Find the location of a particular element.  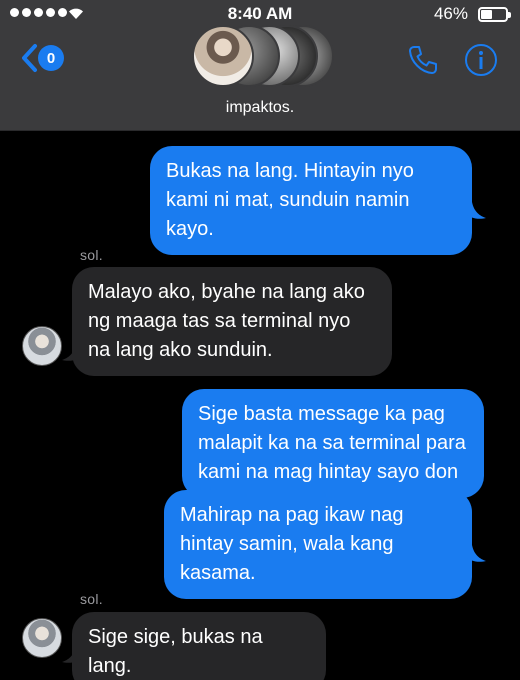

back-button: 0 is located at coordinates (43, 58).